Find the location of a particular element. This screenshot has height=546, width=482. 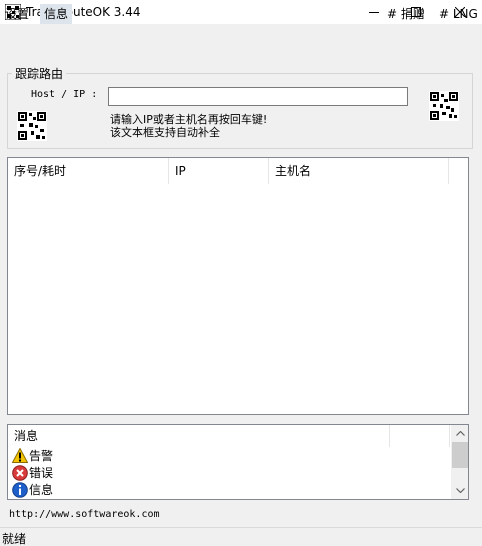

message-scrollbar is located at coordinates (459, 462).